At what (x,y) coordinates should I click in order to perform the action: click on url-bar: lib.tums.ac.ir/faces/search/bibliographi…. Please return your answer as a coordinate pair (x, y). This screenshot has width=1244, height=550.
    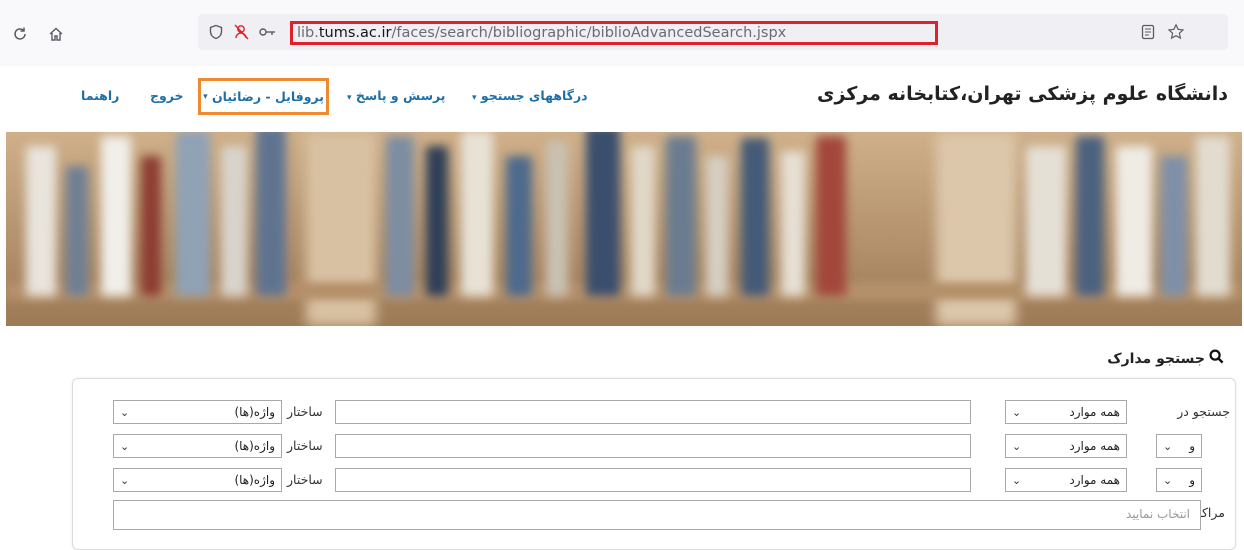
    Looking at the image, I should click on (713, 32).